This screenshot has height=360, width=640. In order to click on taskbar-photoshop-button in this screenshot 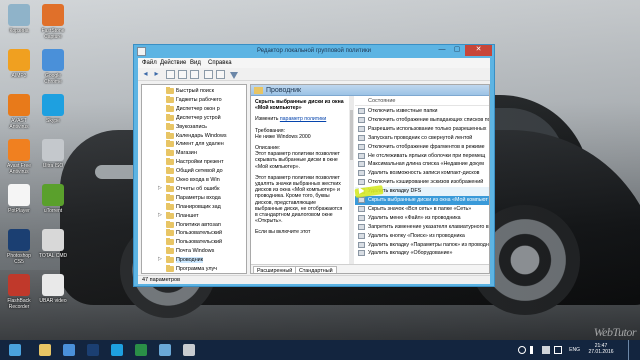, I will do `click(93, 350)`.